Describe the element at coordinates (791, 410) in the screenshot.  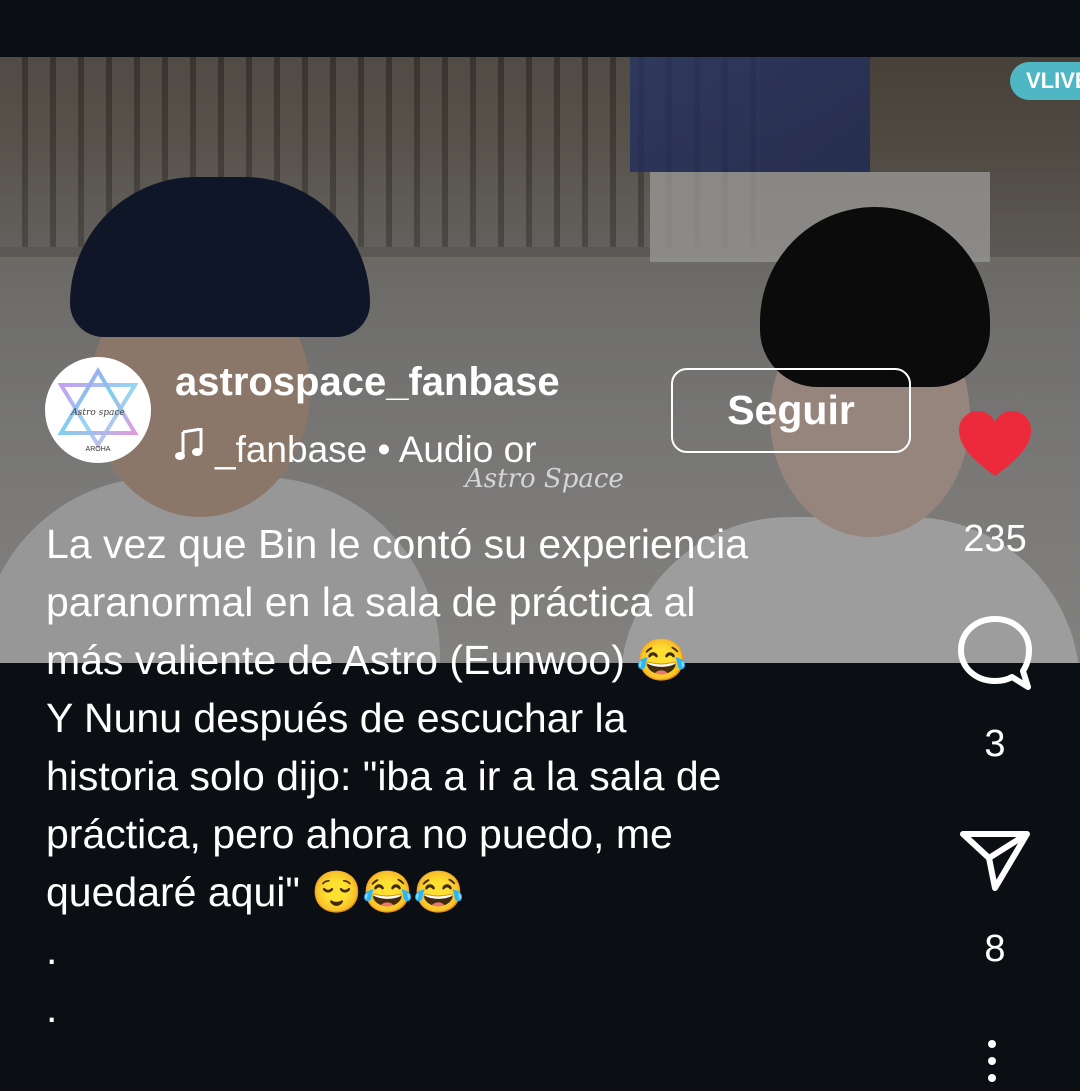
I see `follow-button: Seguir` at that location.